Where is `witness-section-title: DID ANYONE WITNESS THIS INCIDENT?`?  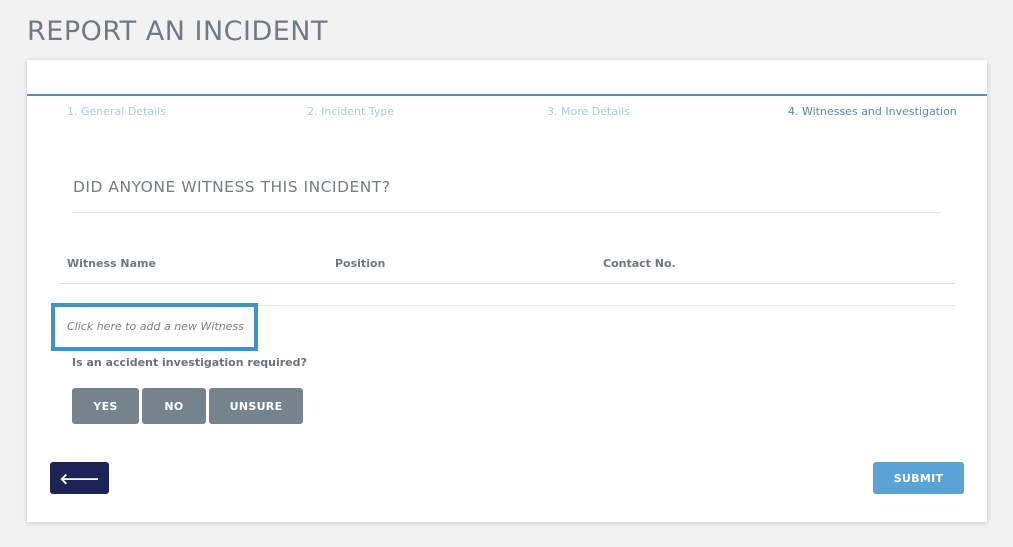
witness-section-title: DID ANYONE WITNESS THIS INCIDENT? is located at coordinates (232, 187).